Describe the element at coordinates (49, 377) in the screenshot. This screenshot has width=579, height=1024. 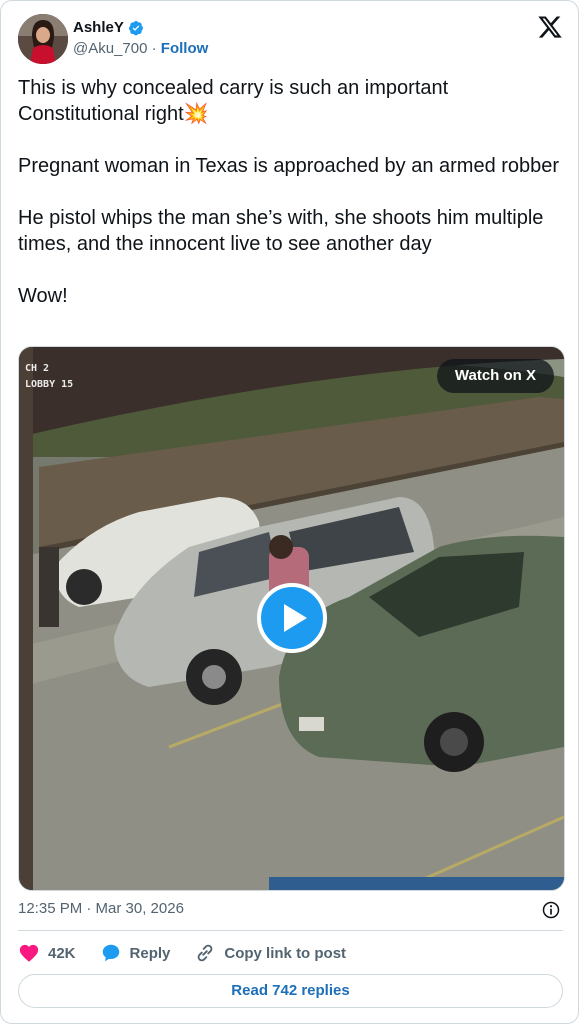
I see `cctv-overlay: CH 2 LOBBY 15` at that location.